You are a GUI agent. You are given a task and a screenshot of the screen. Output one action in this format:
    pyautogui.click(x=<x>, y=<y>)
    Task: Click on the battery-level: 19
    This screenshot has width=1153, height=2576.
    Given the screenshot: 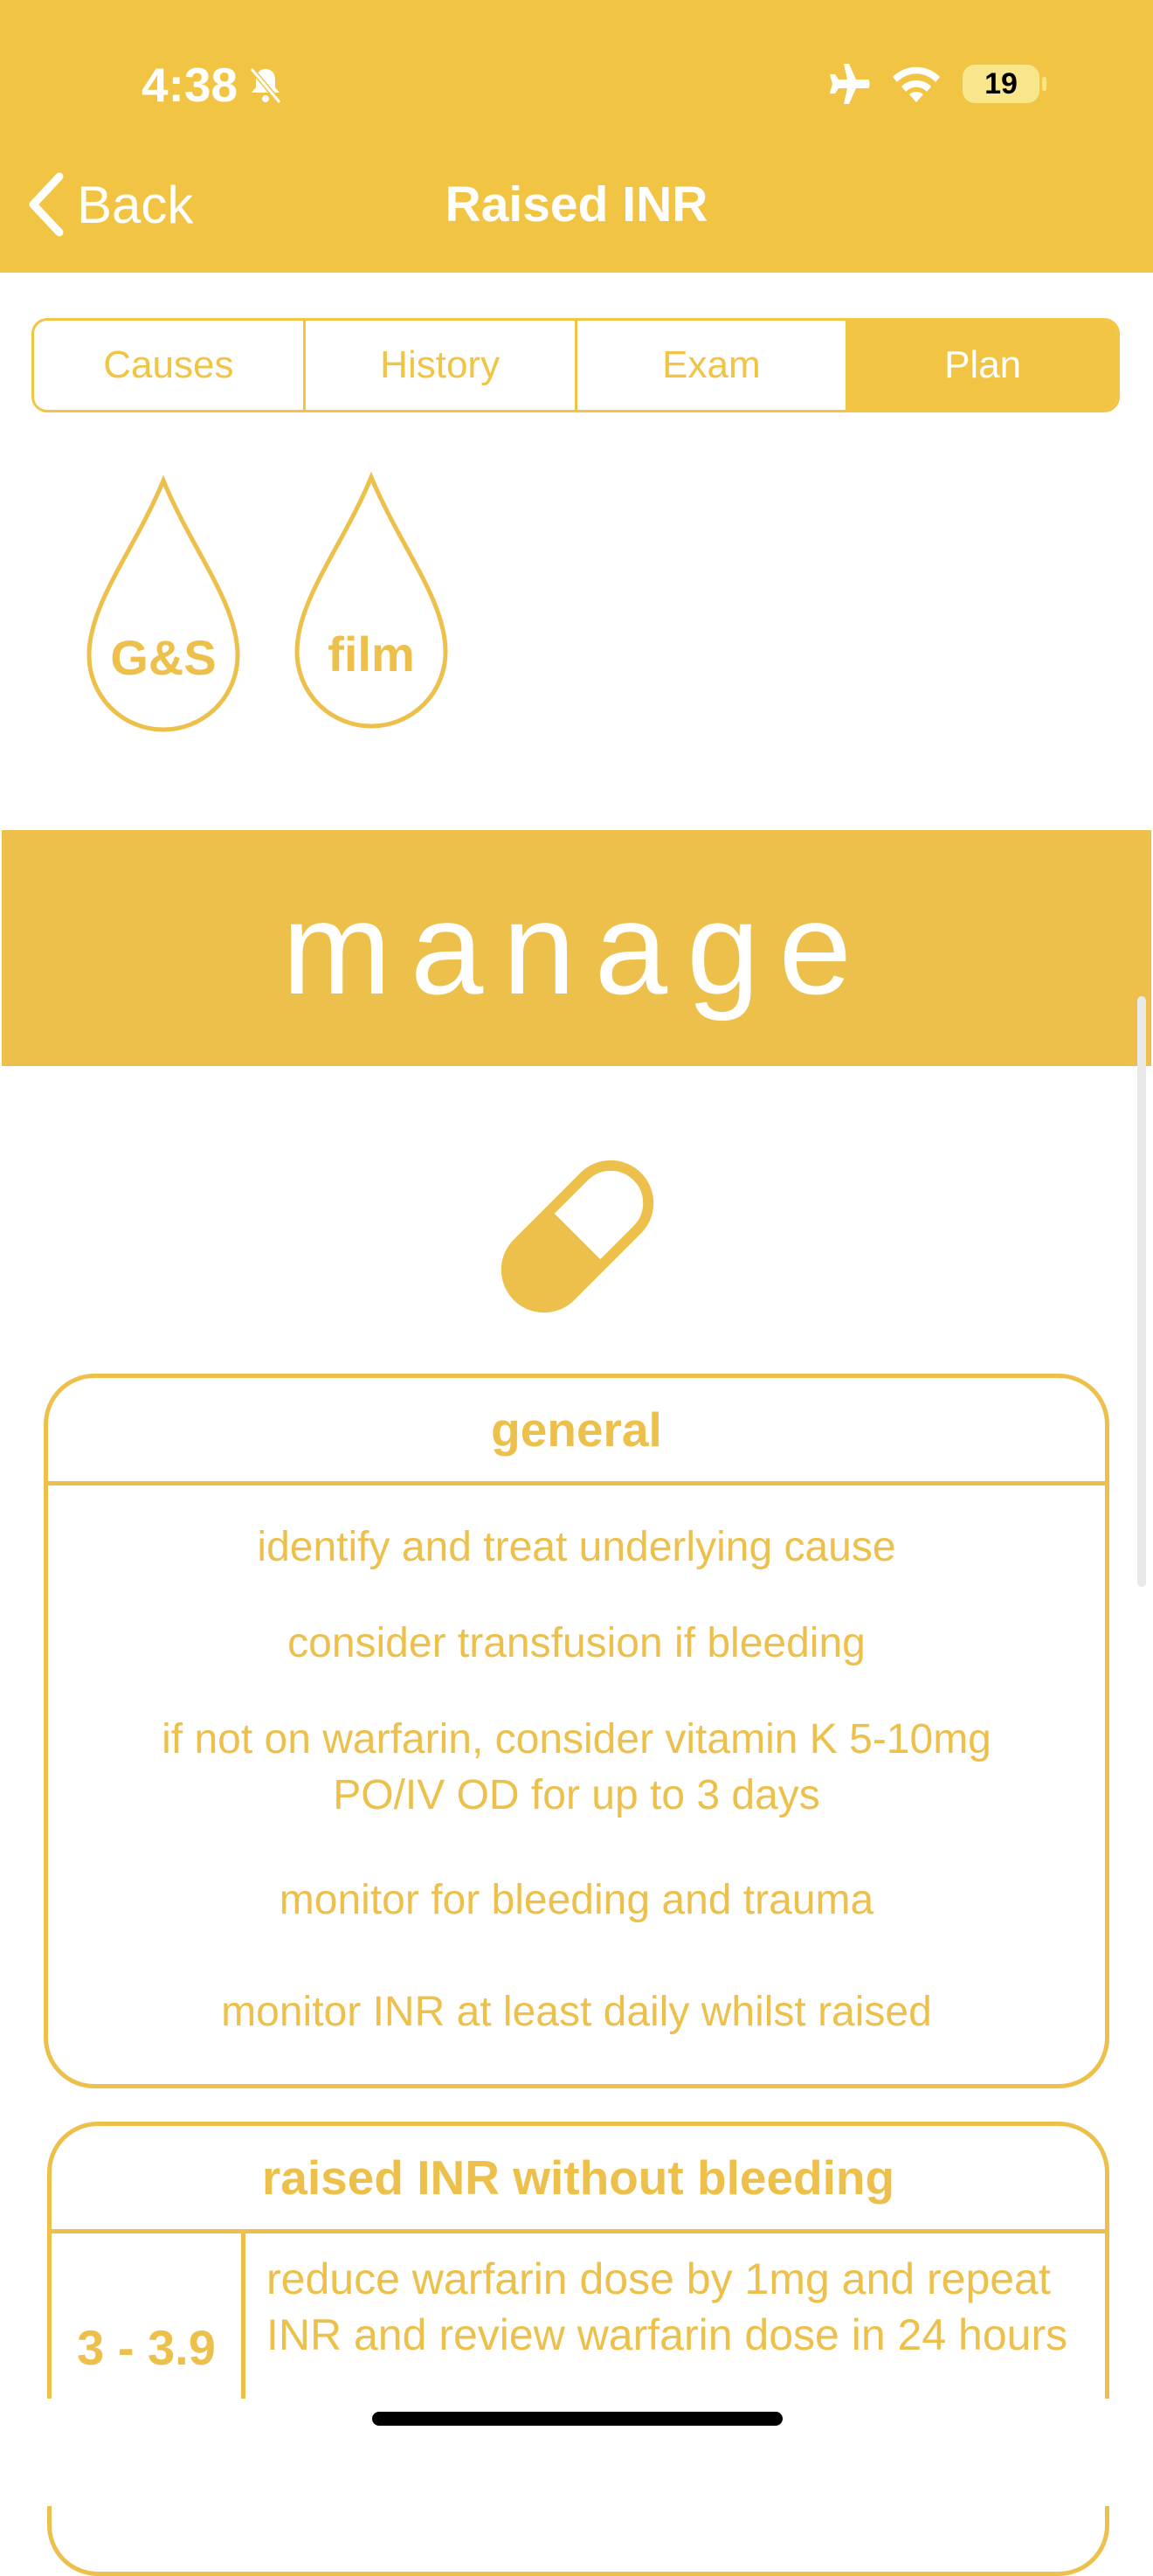 What is the action you would take?
    pyautogui.click(x=1001, y=83)
    